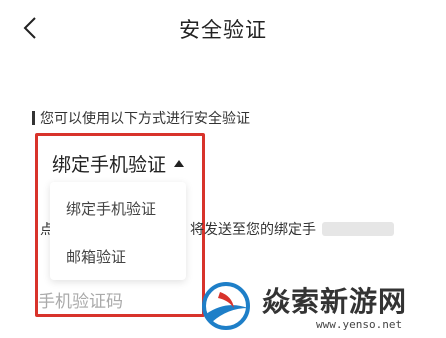 This screenshot has height=338, width=446. Describe the element at coordinates (179, 163) in the screenshot. I see `caret-up-icon` at that location.